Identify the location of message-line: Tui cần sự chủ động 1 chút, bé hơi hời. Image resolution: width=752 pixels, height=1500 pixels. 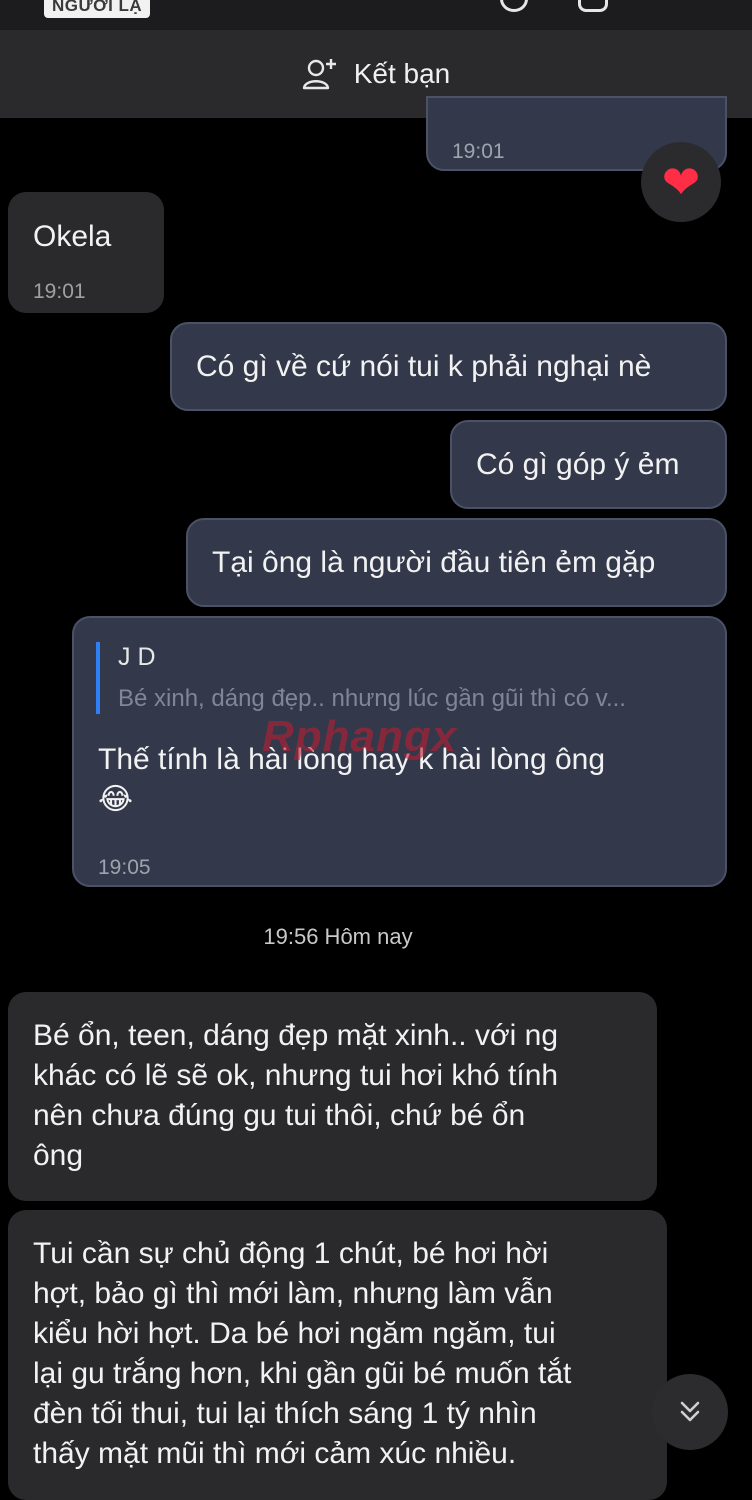
(291, 1253).